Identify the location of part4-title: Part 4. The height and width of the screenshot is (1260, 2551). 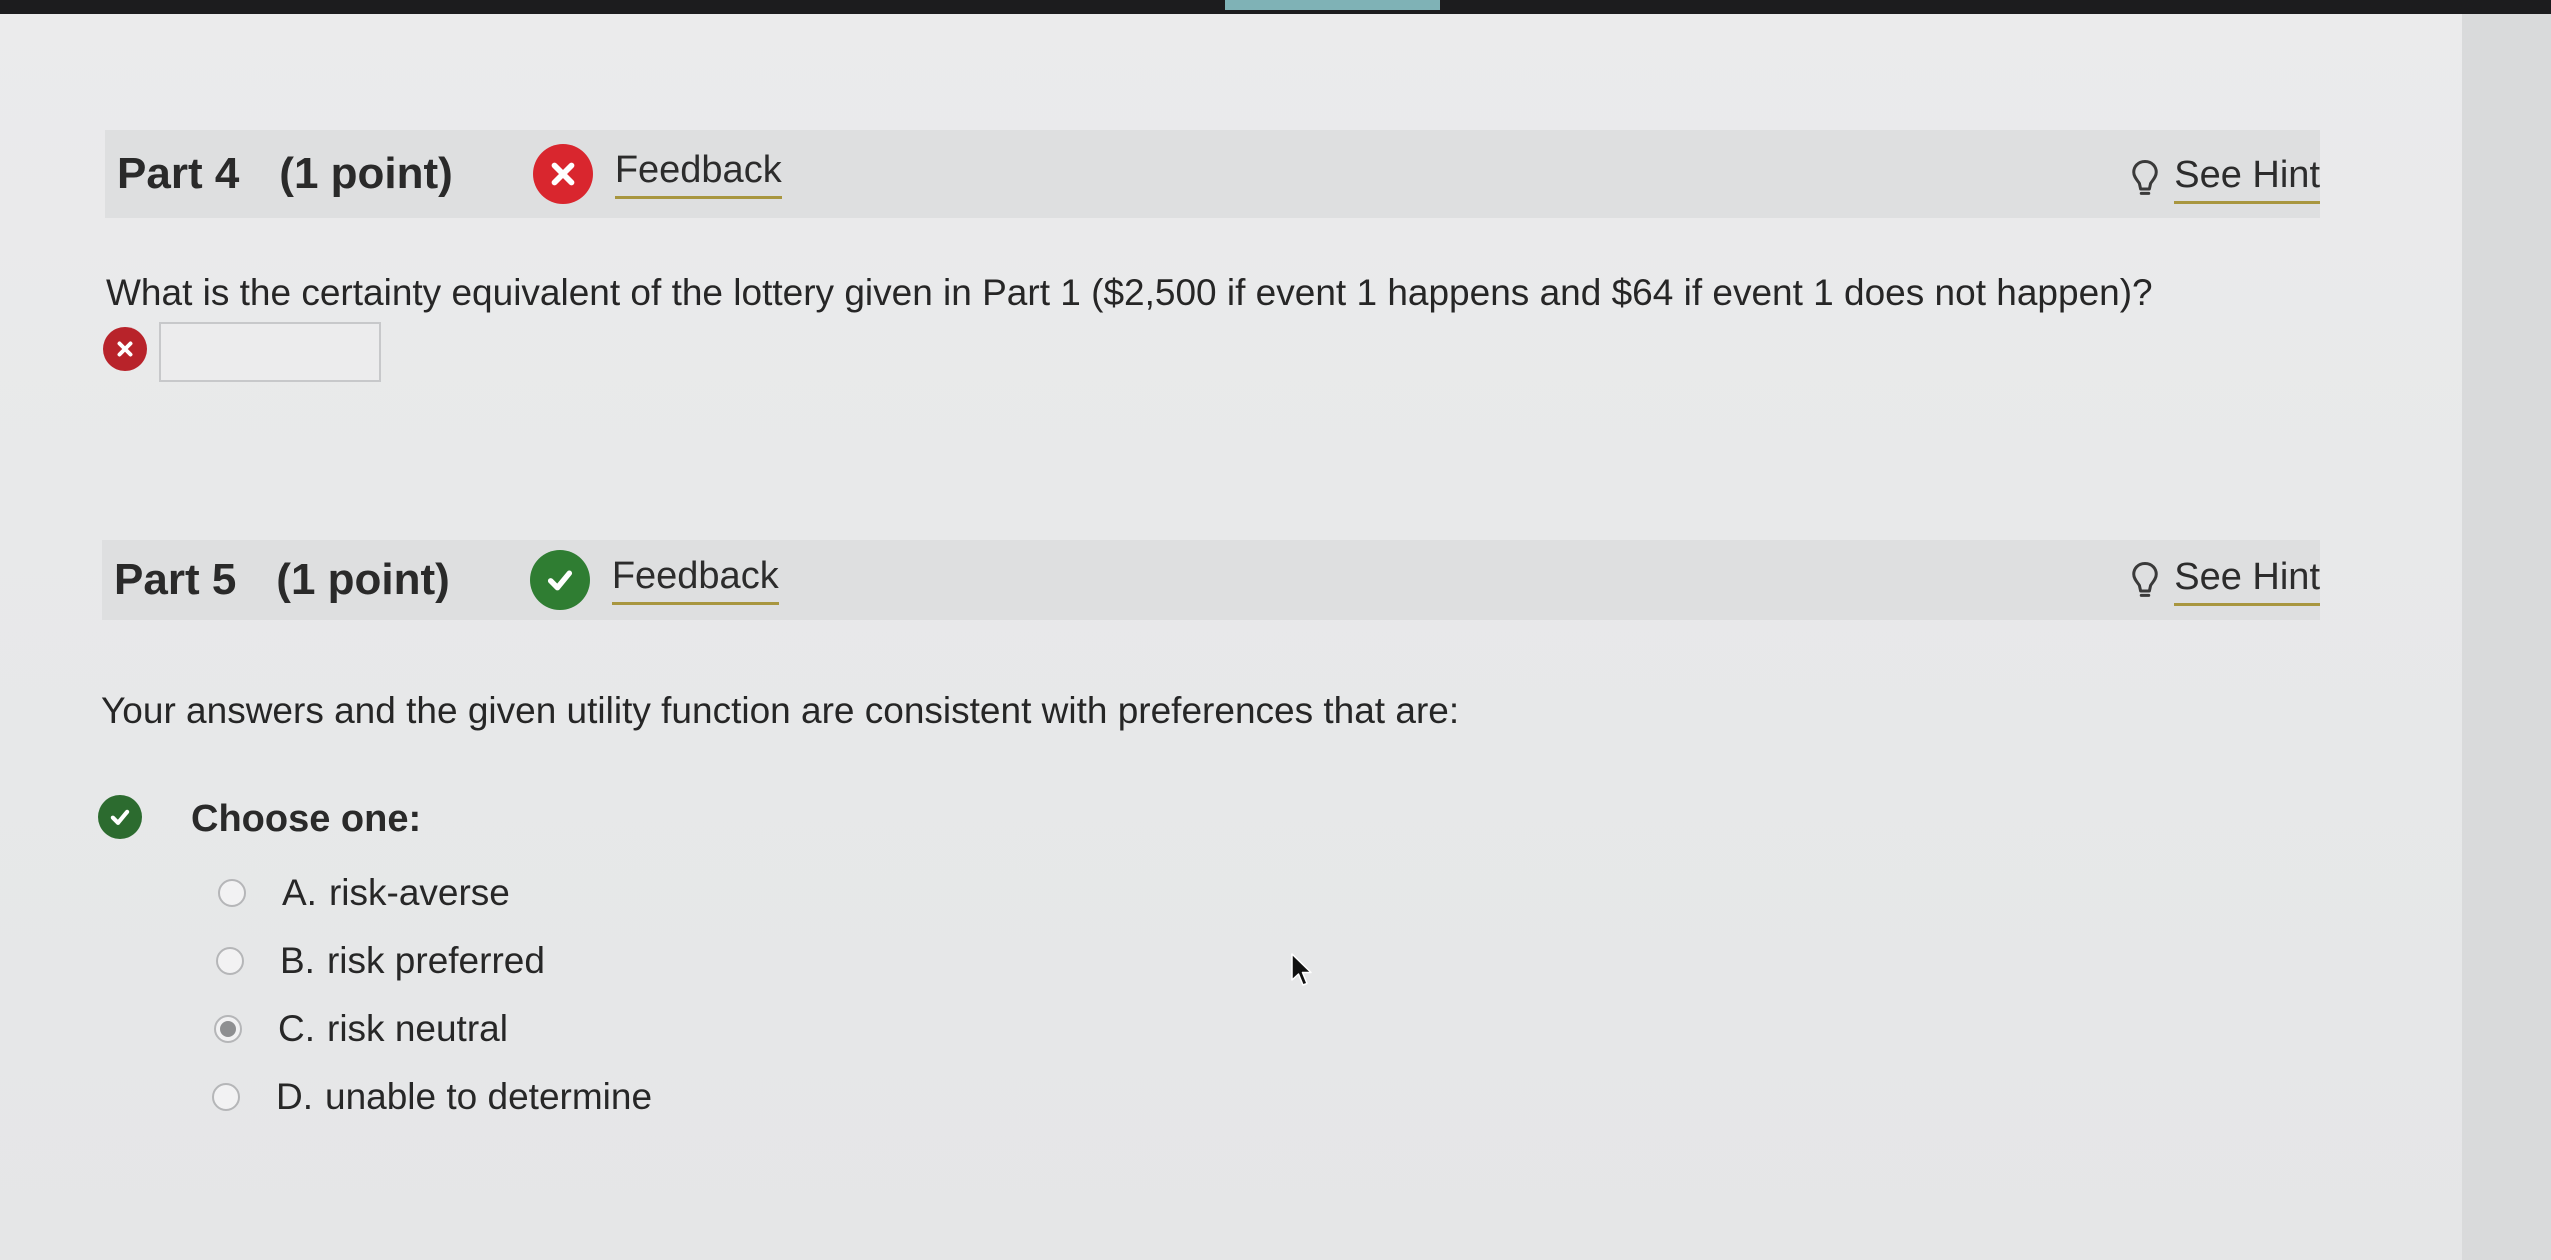
(178, 173).